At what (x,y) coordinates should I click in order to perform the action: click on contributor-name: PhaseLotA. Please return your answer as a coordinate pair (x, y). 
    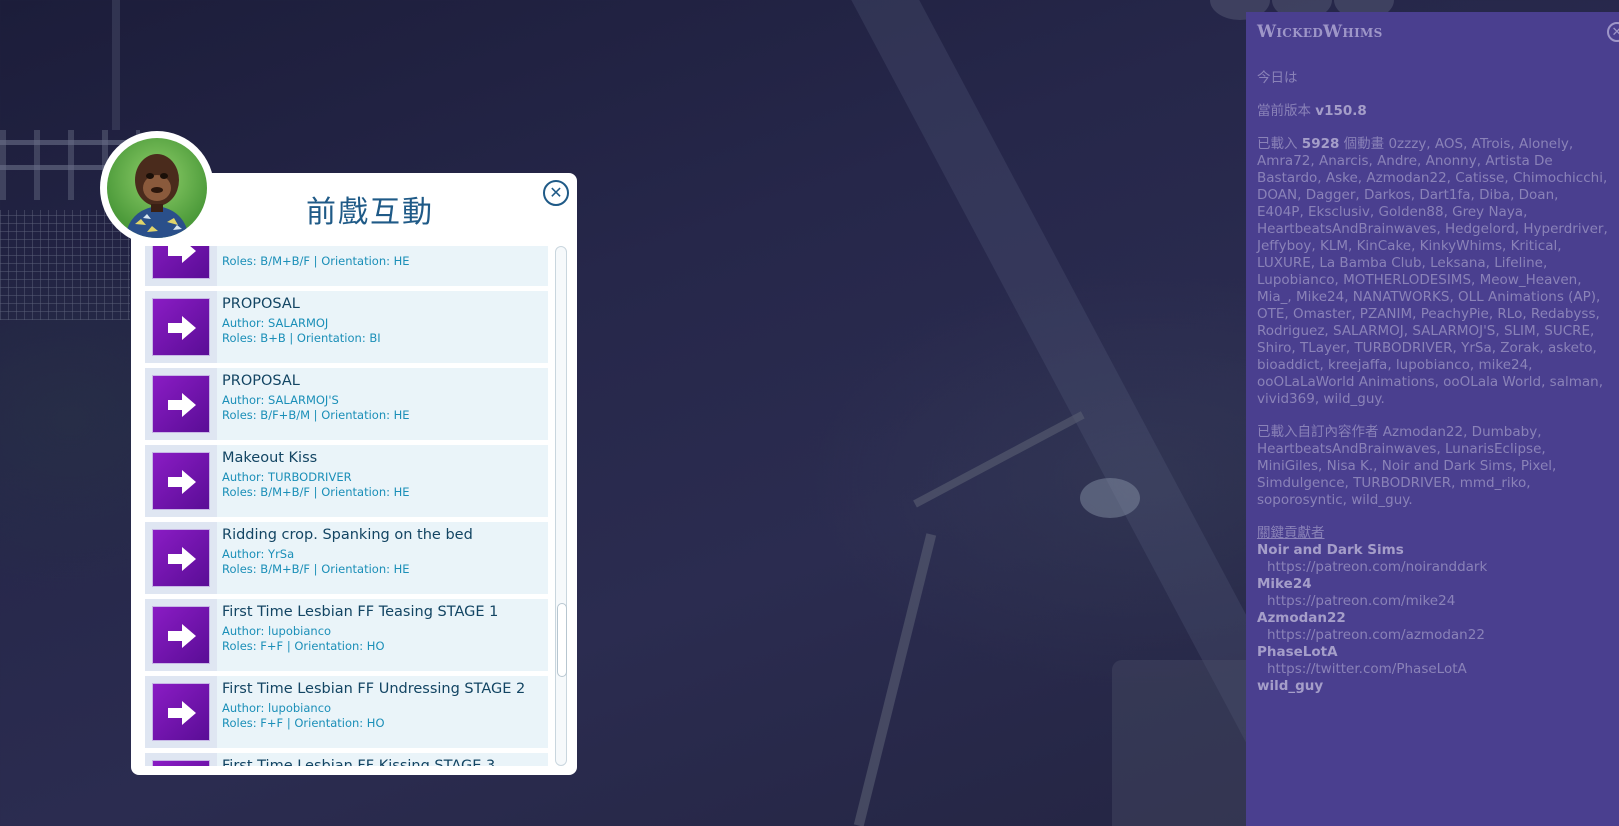
    Looking at the image, I should click on (1297, 652).